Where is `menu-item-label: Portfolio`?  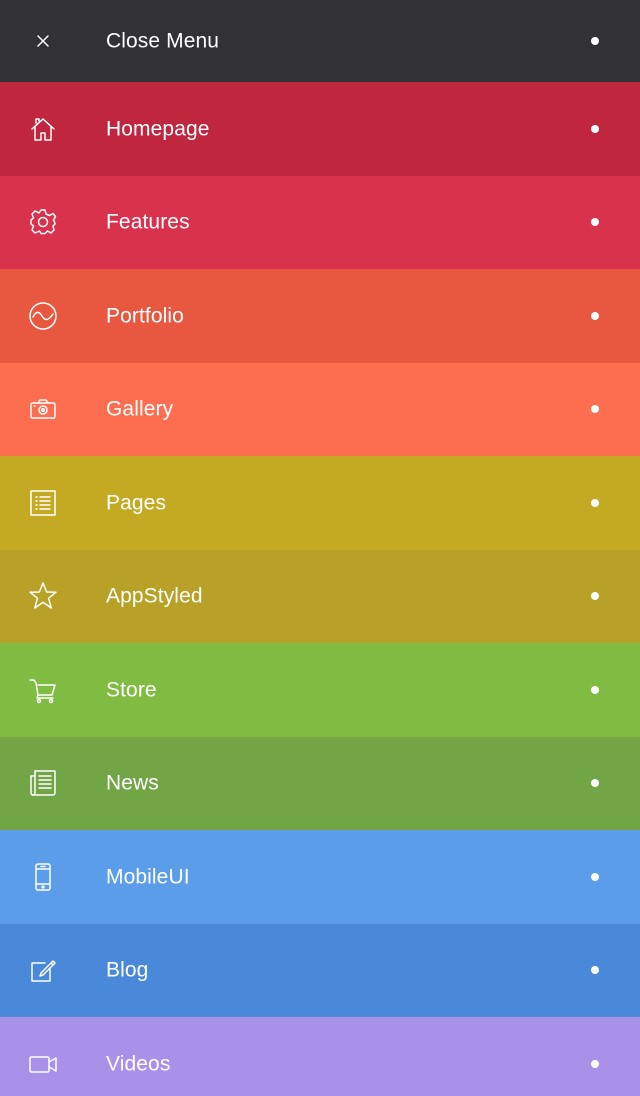
menu-item-label: Portfolio is located at coordinates (145, 316).